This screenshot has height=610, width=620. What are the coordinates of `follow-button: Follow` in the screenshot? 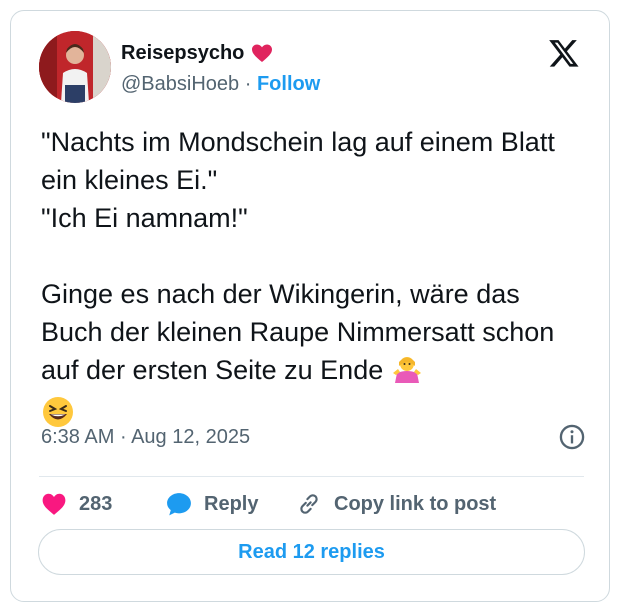 It's located at (288, 84).